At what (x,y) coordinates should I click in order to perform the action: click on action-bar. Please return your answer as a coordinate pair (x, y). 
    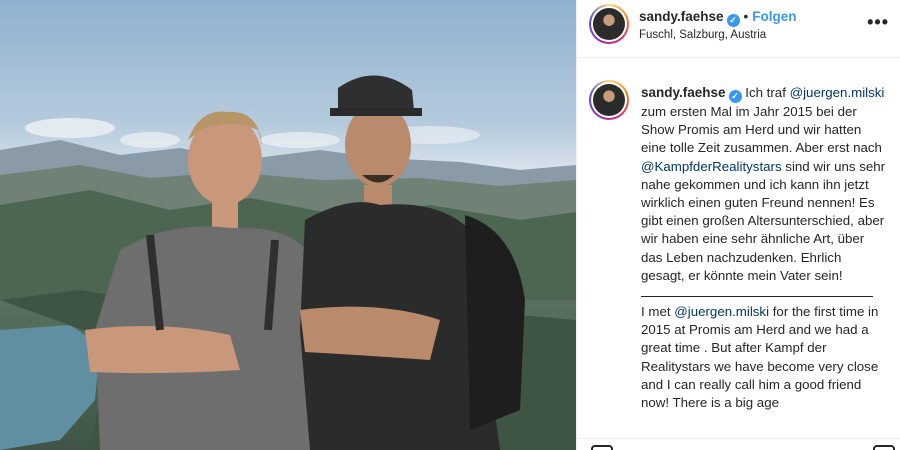
    Looking at the image, I should click on (738, 444).